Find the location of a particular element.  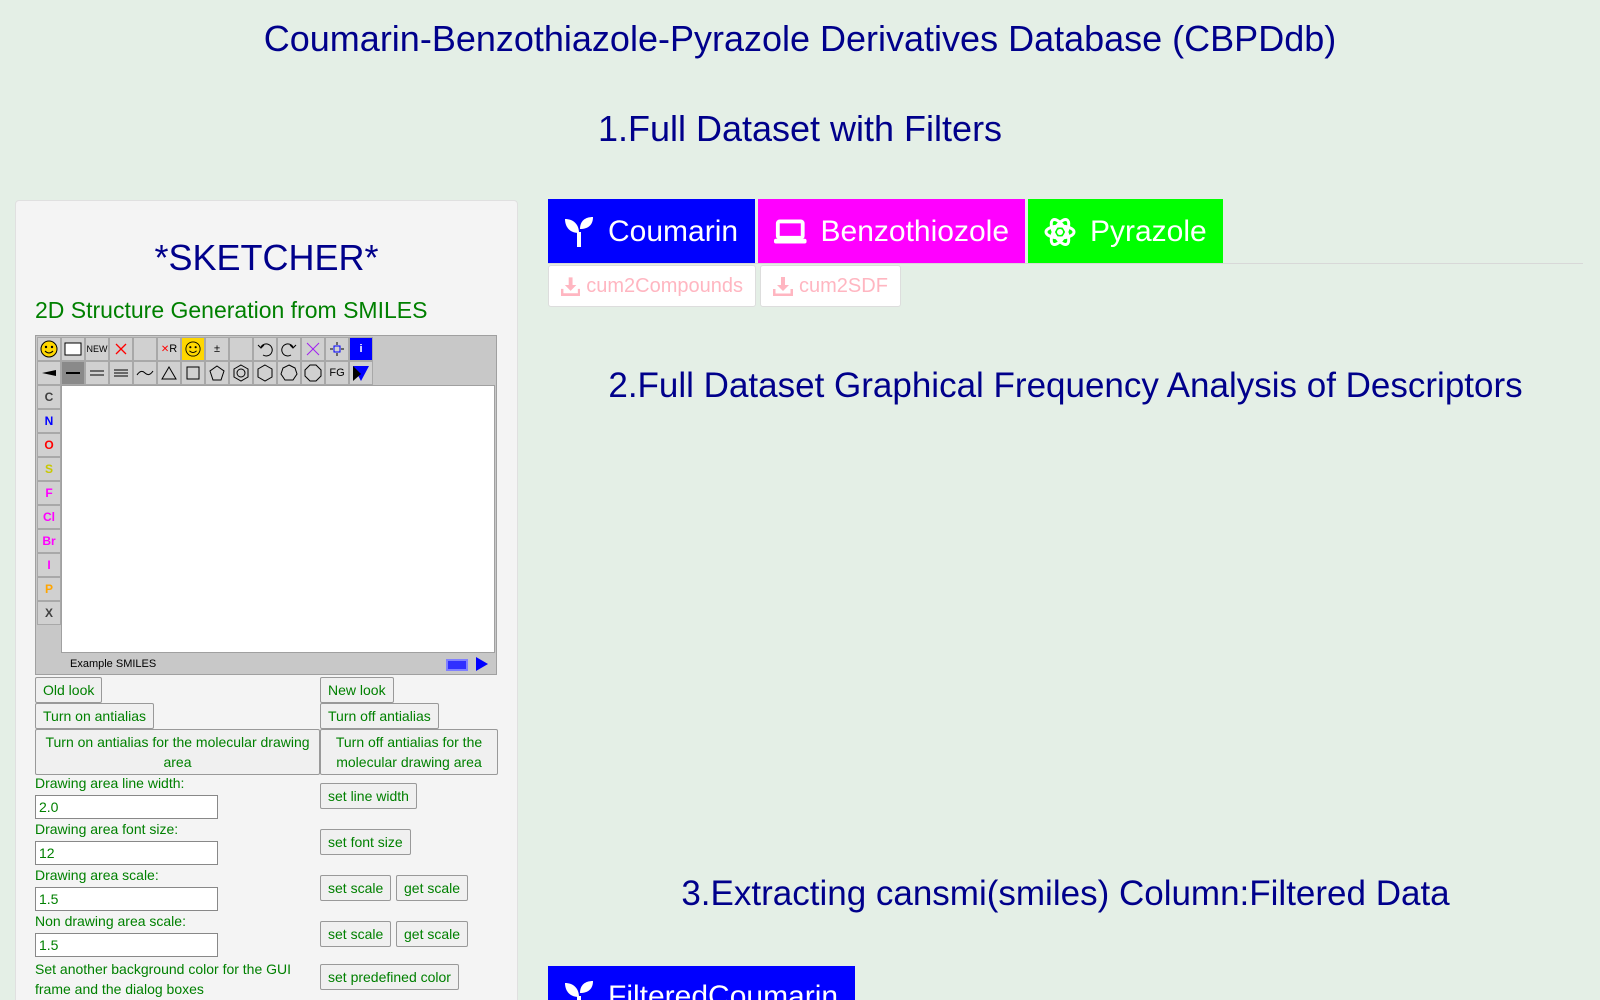

laptop-icon is located at coordinates (790, 231).